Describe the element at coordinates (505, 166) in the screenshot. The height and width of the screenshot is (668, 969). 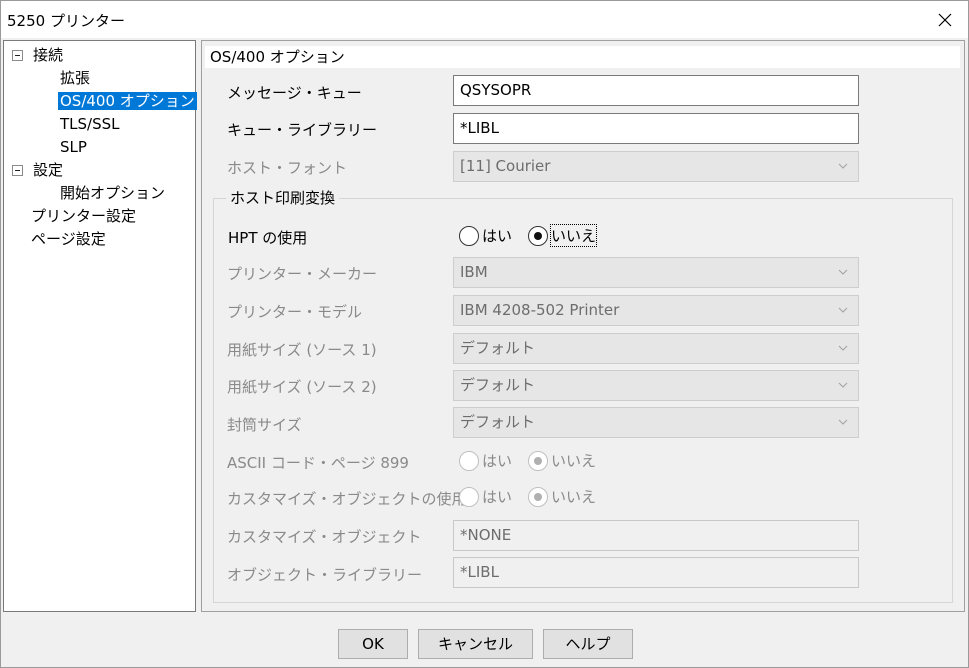
I see `host-font-value: [11] Courier` at that location.